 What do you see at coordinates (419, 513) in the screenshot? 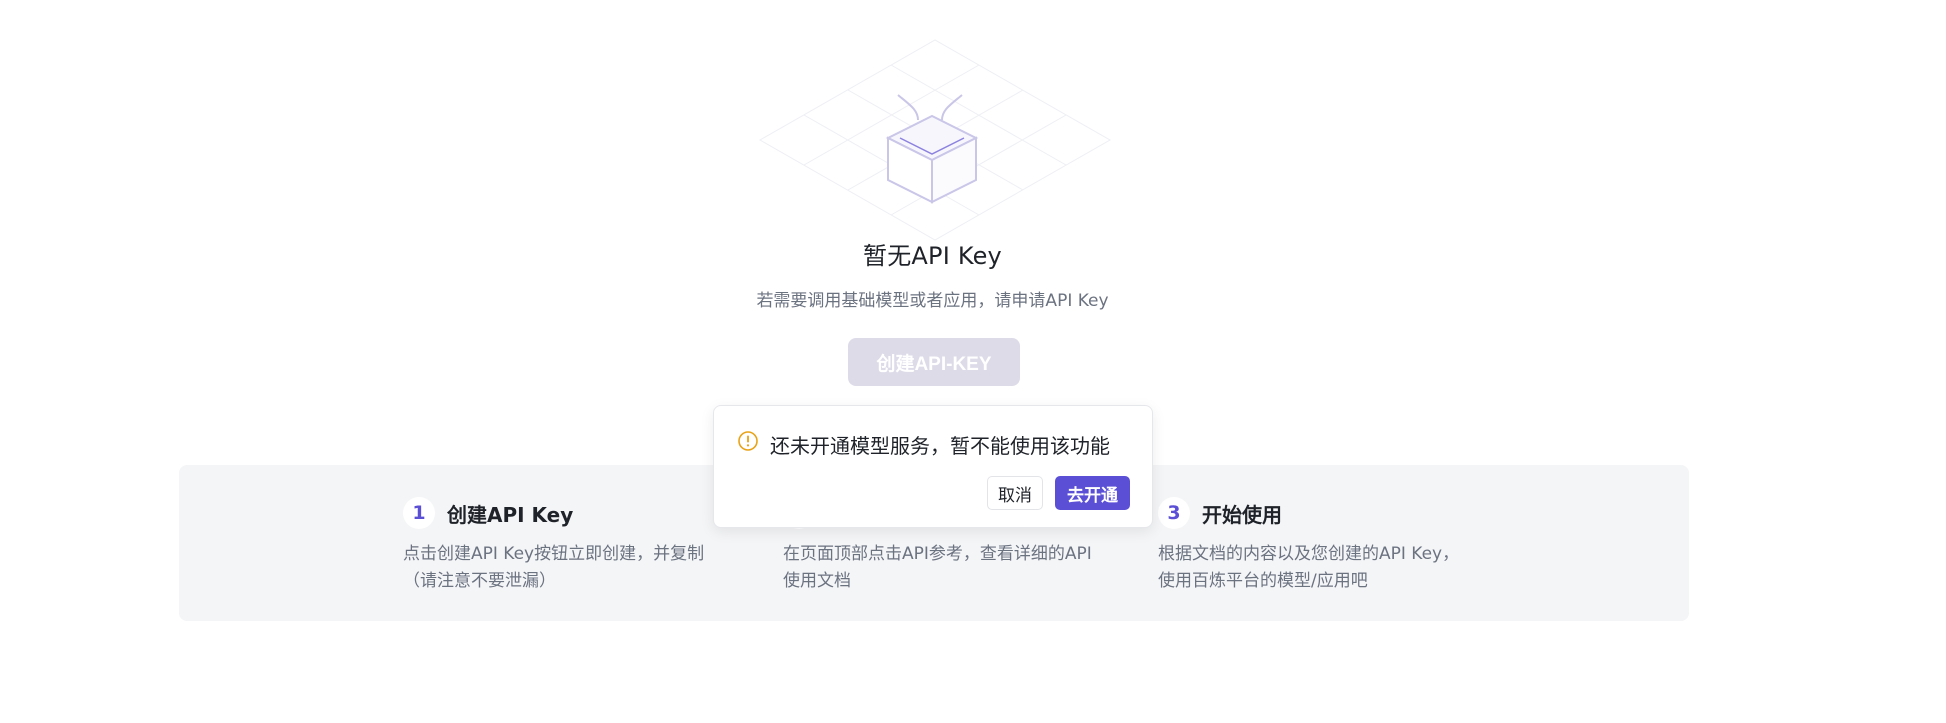
I see `step-number: 1` at bounding box center [419, 513].